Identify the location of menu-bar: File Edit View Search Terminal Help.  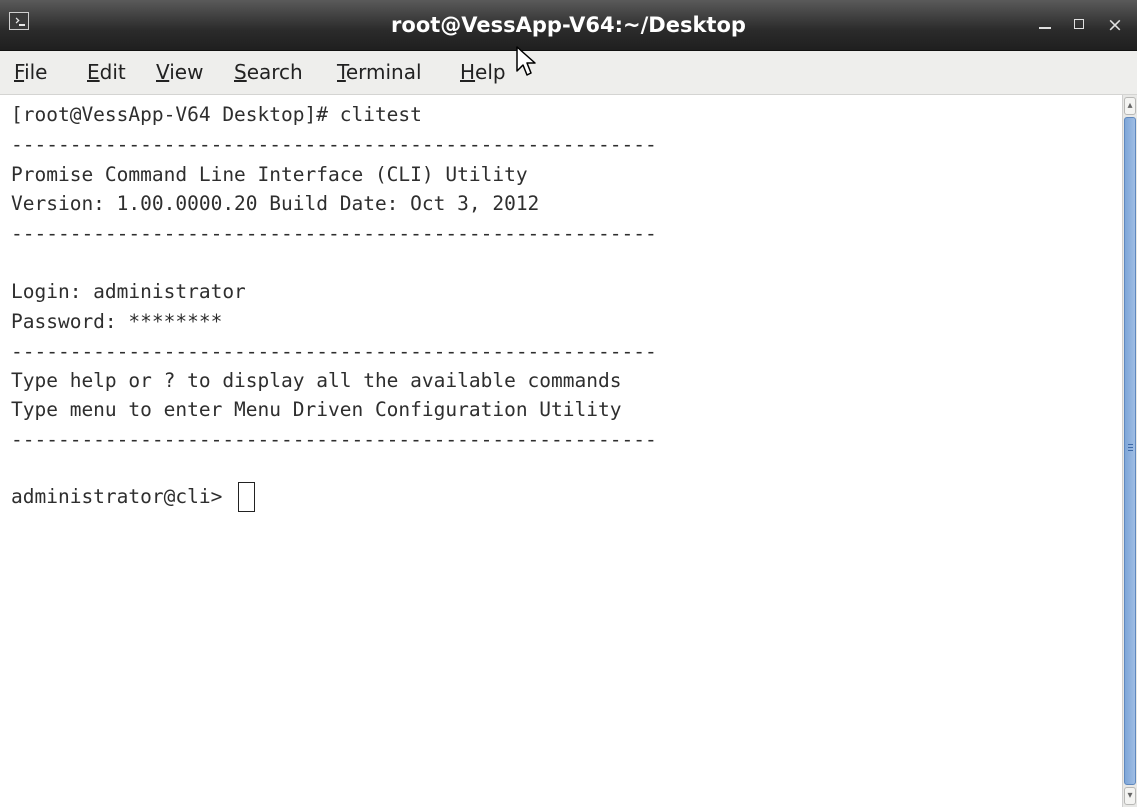
(568, 73).